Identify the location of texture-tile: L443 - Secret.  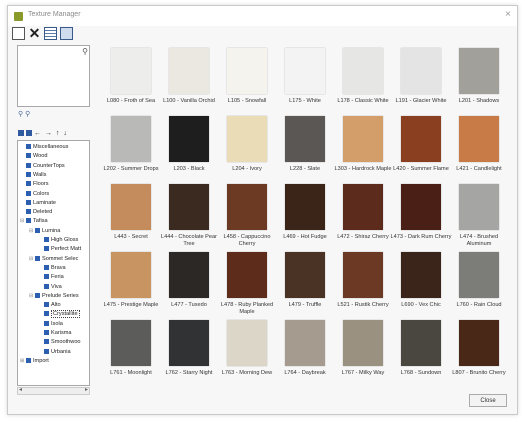
(132, 216).